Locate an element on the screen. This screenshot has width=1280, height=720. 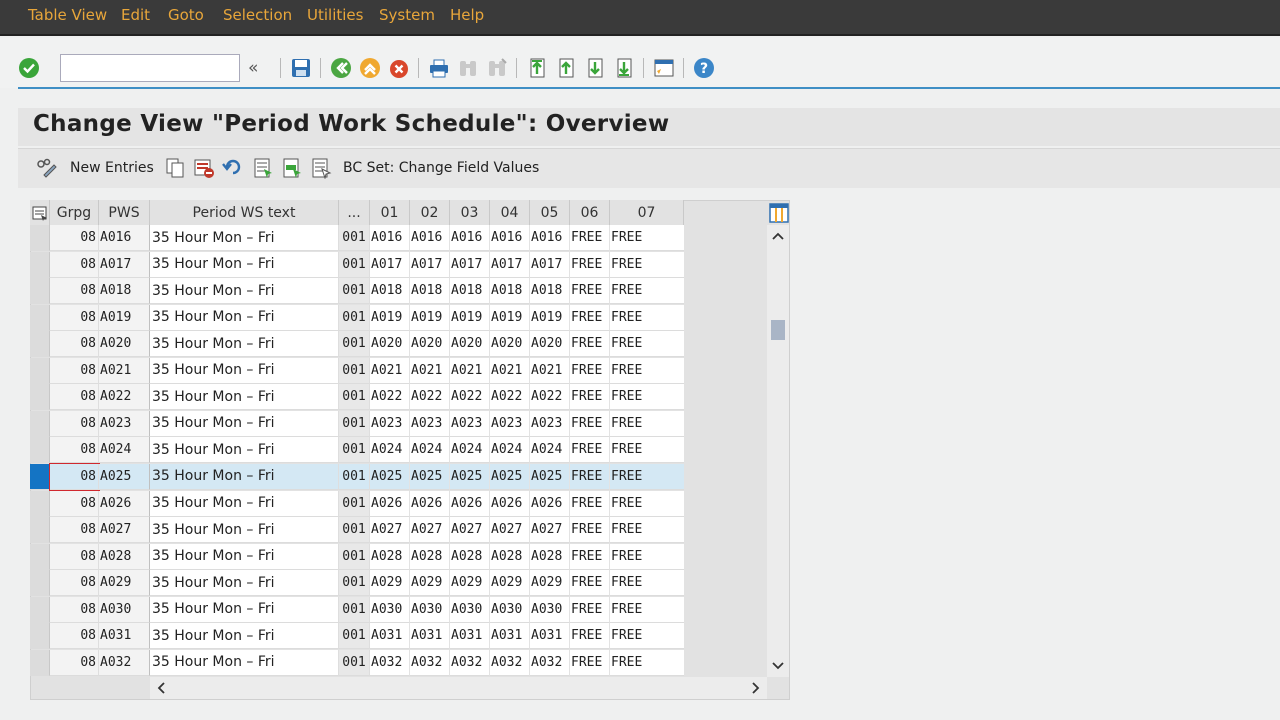
cell-day-04: A020 is located at coordinates (510, 344).